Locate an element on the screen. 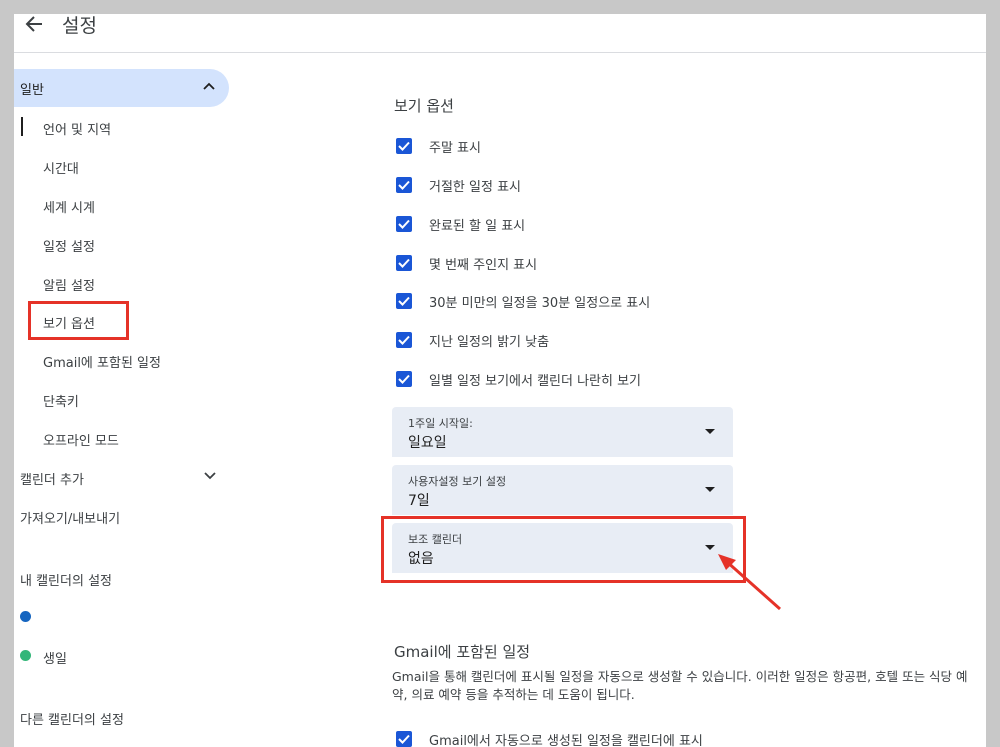 This screenshot has height=747, width=1000. highlight-box-secondary-calendar is located at coordinates (563, 549).